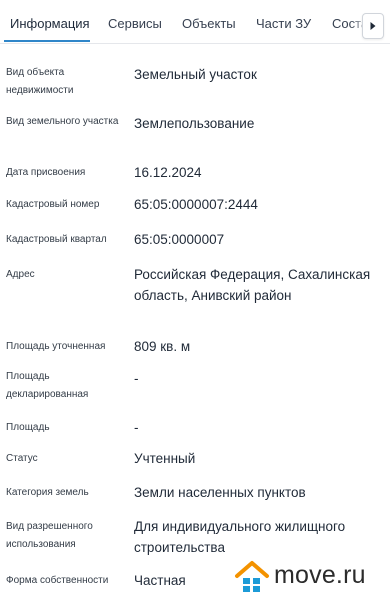 This screenshot has width=390, height=600. I want to click on field-value: Учтенный, so click(165, 458).